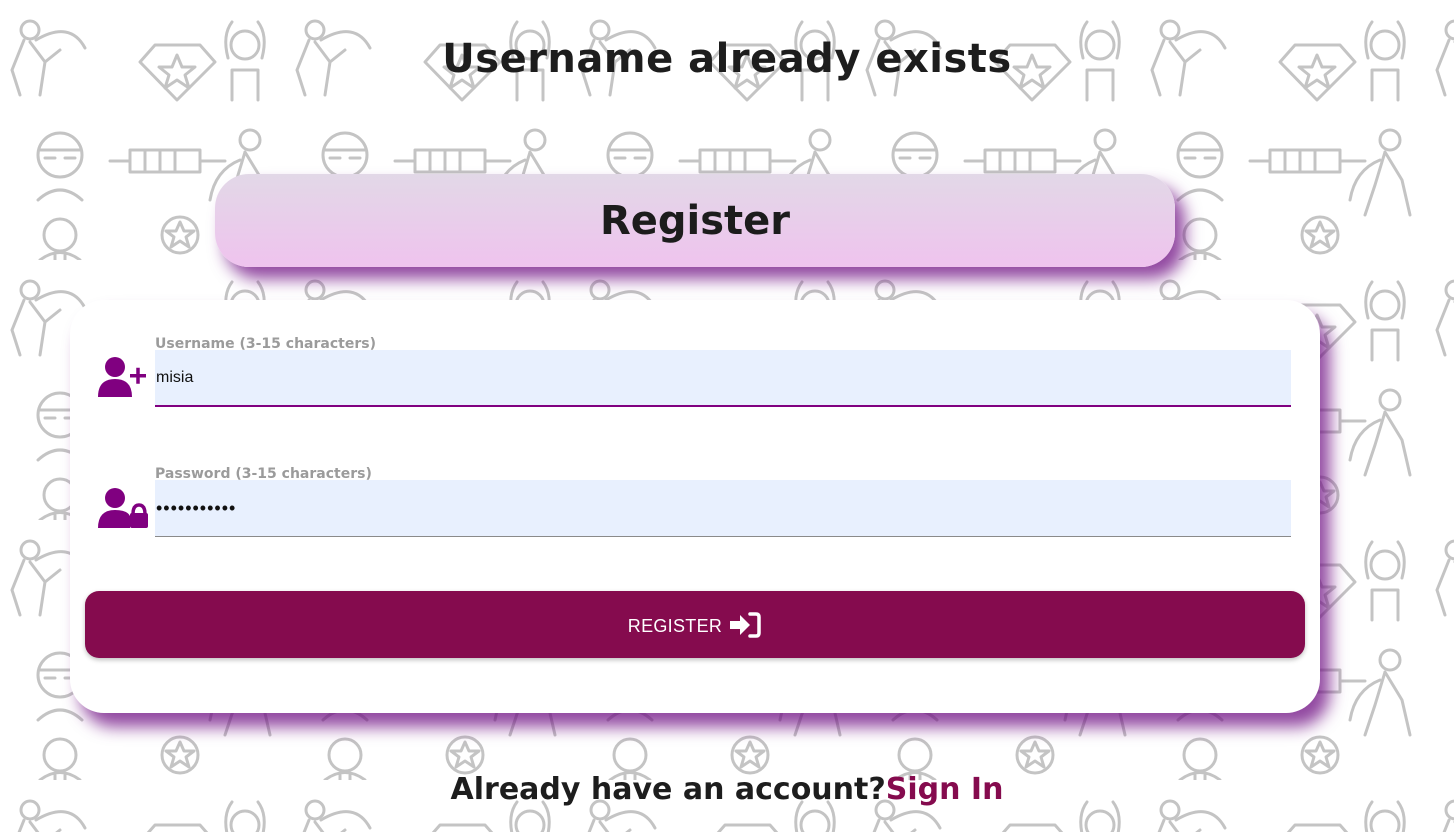 The image size is (1454, 832). Describe the element at coordinates (123, 508) in the screenshot. I see `user-lock-icon` at that location.